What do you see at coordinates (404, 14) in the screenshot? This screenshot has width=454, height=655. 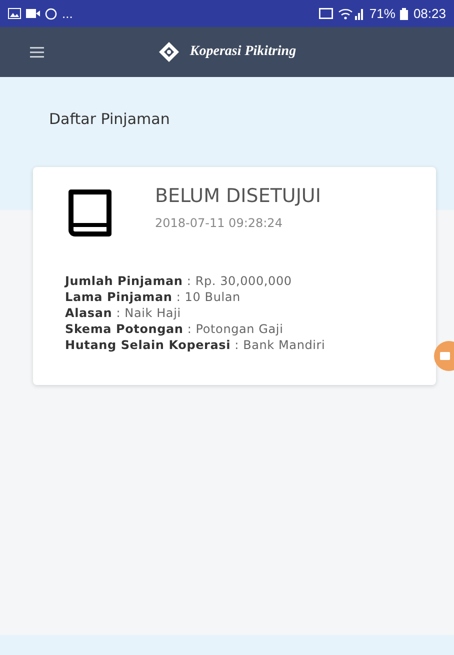 I see `battery-icon` at bounding box center [404, 14].